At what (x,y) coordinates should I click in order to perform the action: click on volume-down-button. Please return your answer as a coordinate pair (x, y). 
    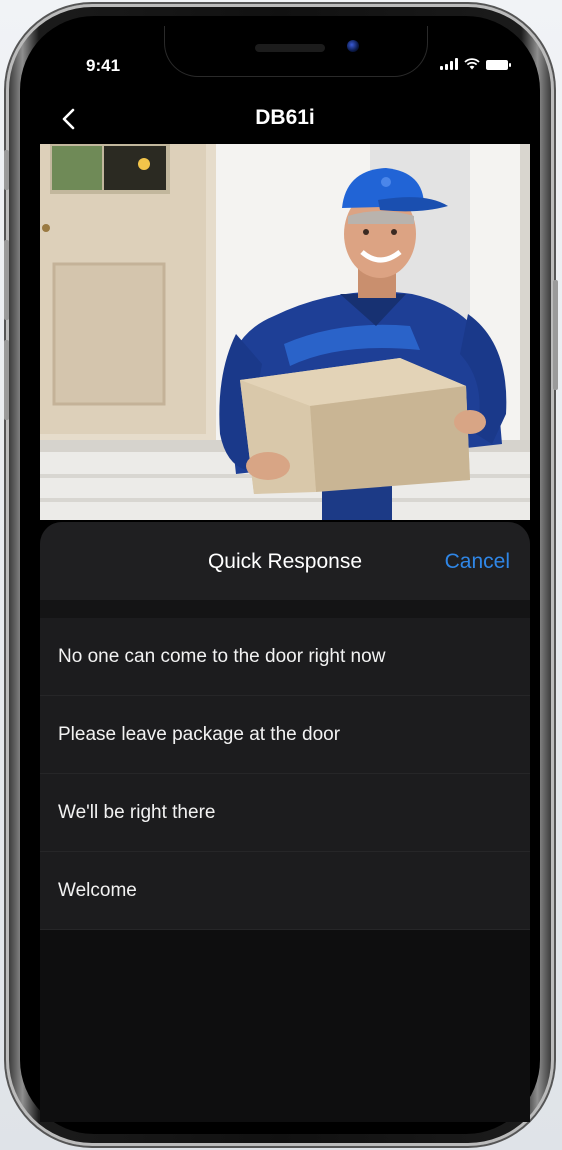
    Looking at the image, I should click on (6, 380).